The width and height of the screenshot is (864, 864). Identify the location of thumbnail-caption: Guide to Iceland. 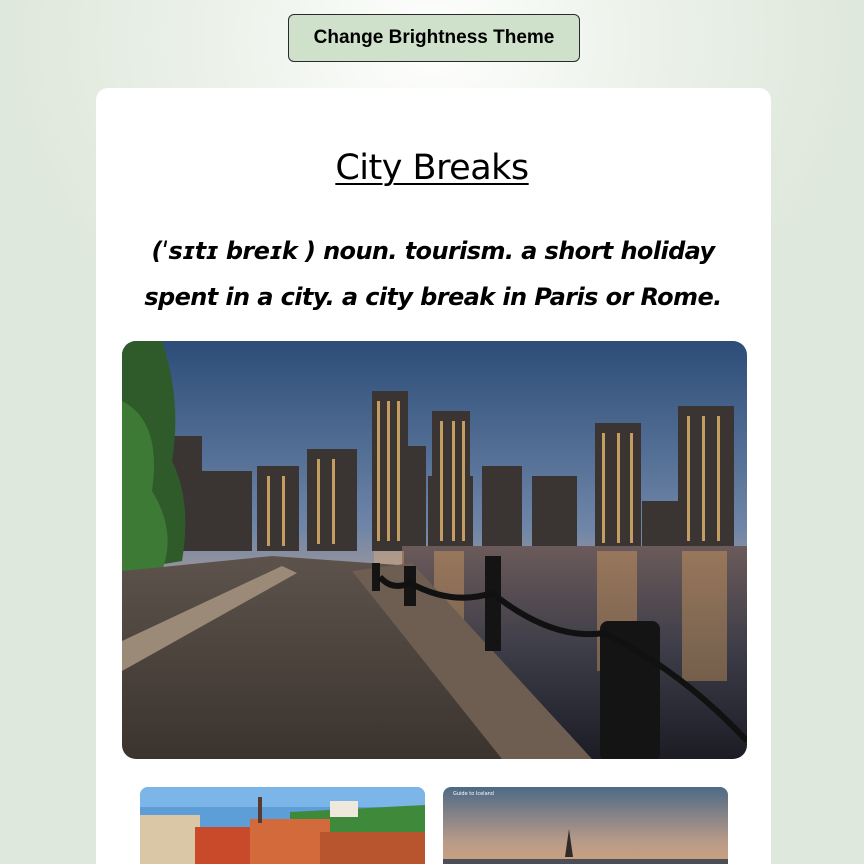
(473, 794).